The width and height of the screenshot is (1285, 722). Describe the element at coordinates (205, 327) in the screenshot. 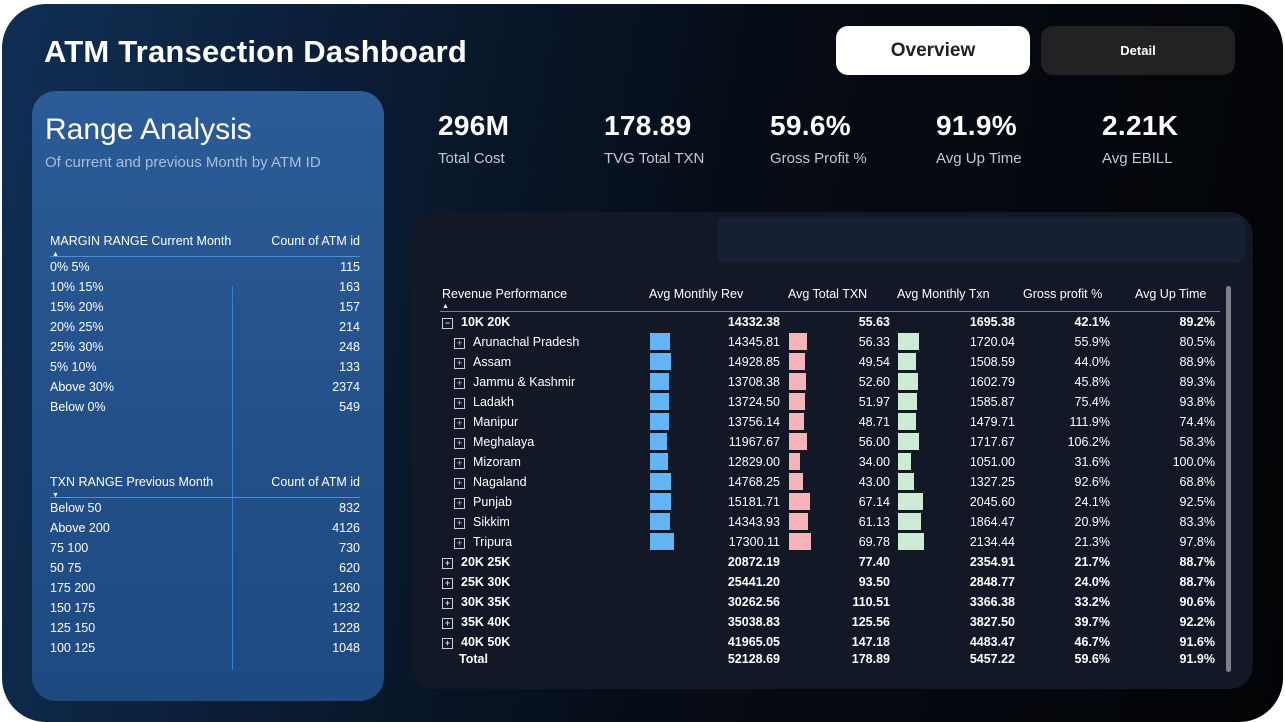

I see `range-row: 20% 25% 214` at that location.